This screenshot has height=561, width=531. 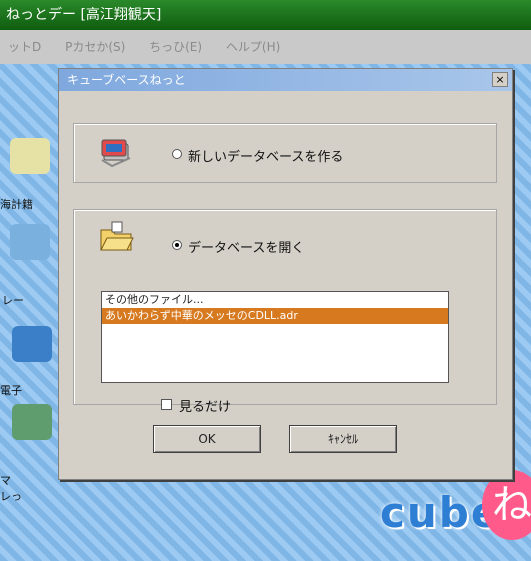 I want to click on ok-button: OK, so click(x=207, y=439).